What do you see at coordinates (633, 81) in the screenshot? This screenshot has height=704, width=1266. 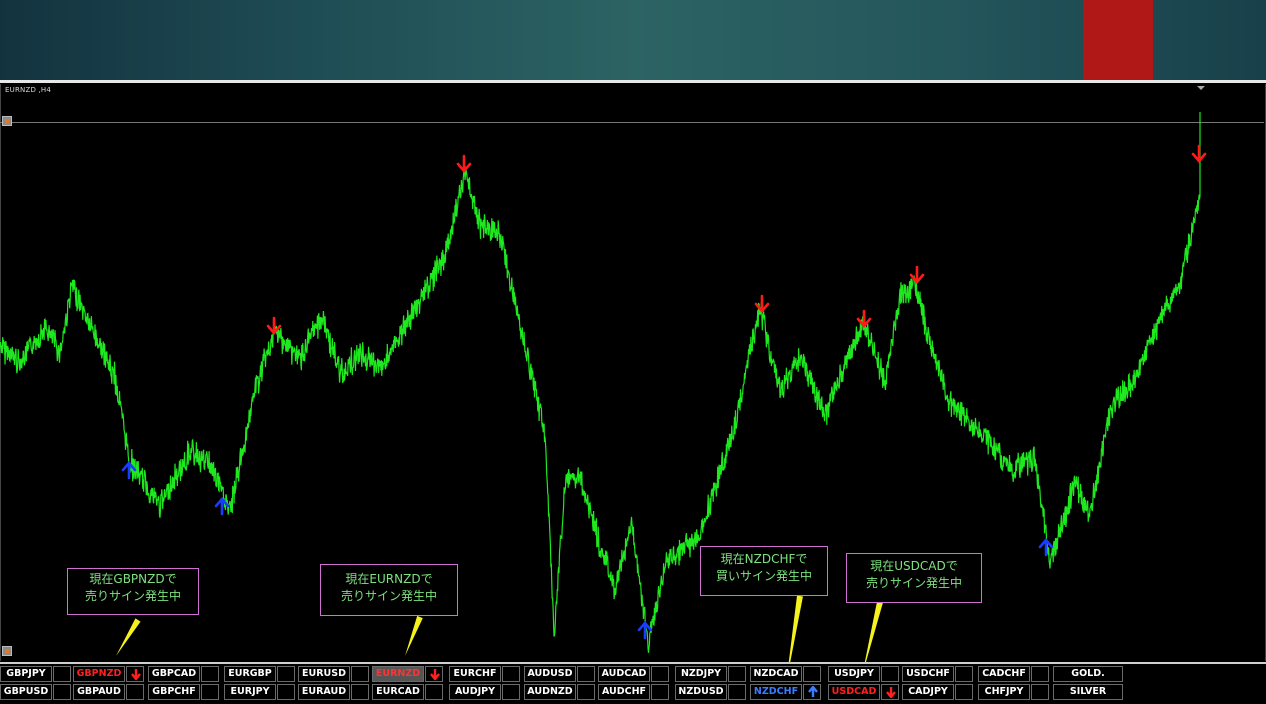 I see `header-separator` at bounding box center [633, 81].